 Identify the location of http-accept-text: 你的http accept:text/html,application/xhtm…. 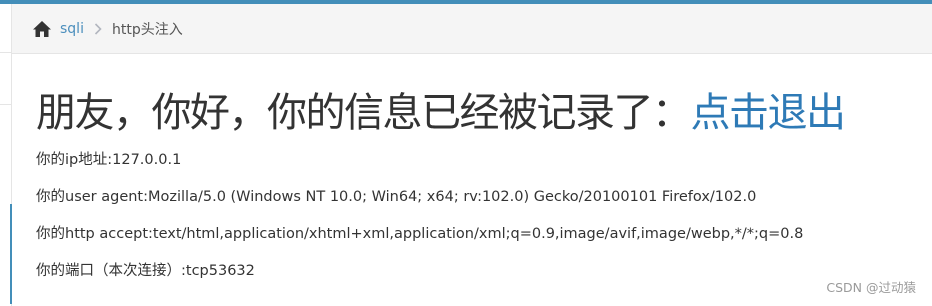
(419, 234).